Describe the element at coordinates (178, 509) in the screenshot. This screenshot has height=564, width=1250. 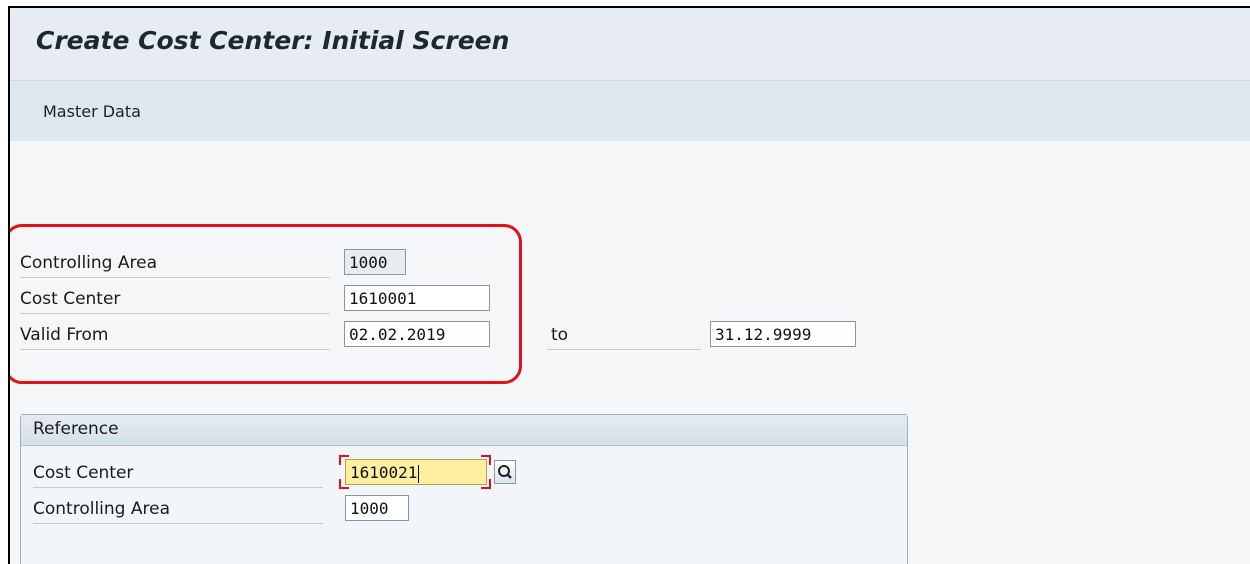
I see `ref-controlling-area-label: Controlling Area` at that location.